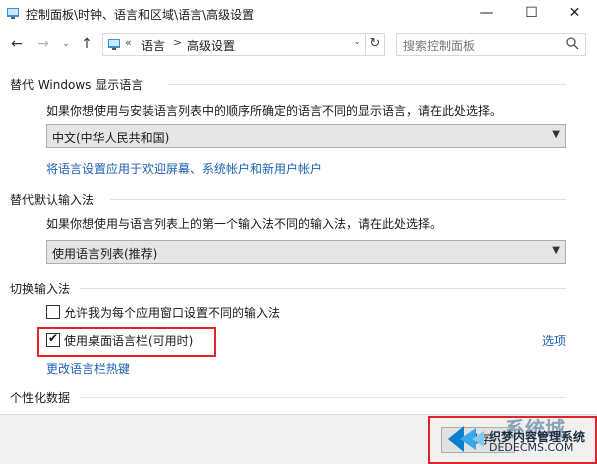  Describe the element at coordinates (298, 14) in the screenshot. I see `title-bar: 控制面板\时钟、语言和区域\语言\高级设置 — ☐ ✕` at that location.